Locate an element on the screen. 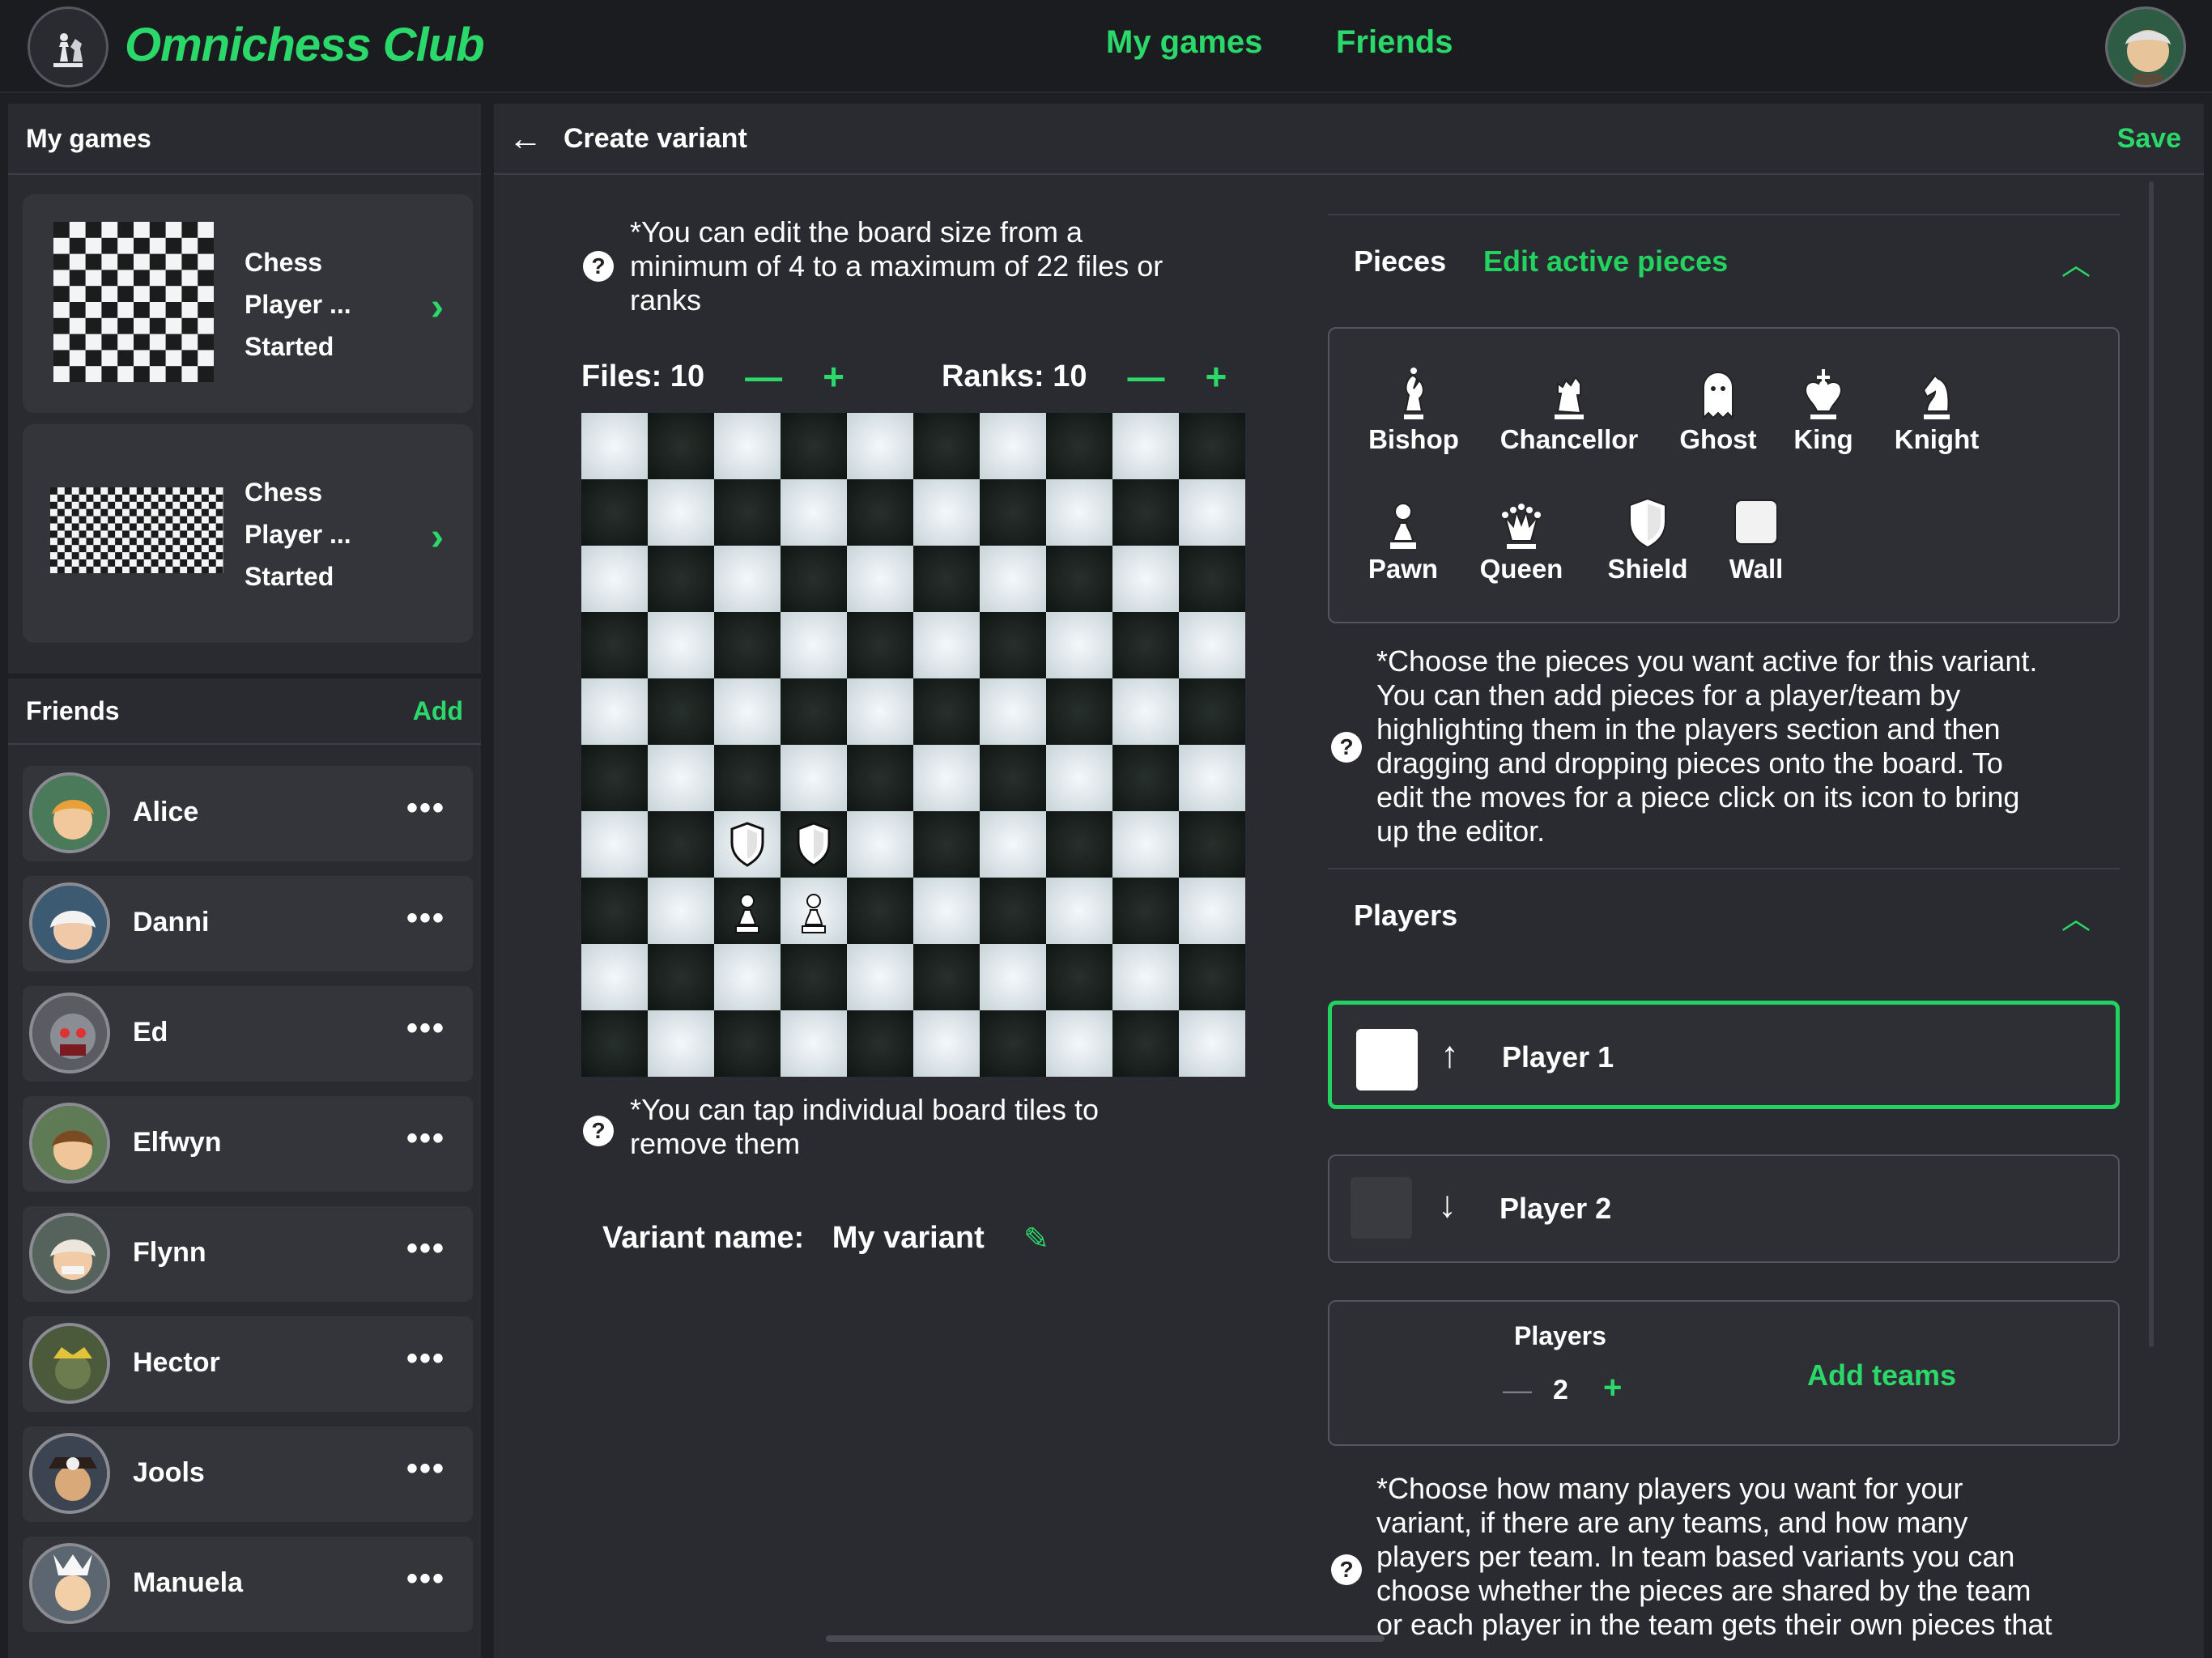 The height and width of the screenshot is (1658, 2212). piece-ghost: Ghost is located at coordinates (1719, 410).